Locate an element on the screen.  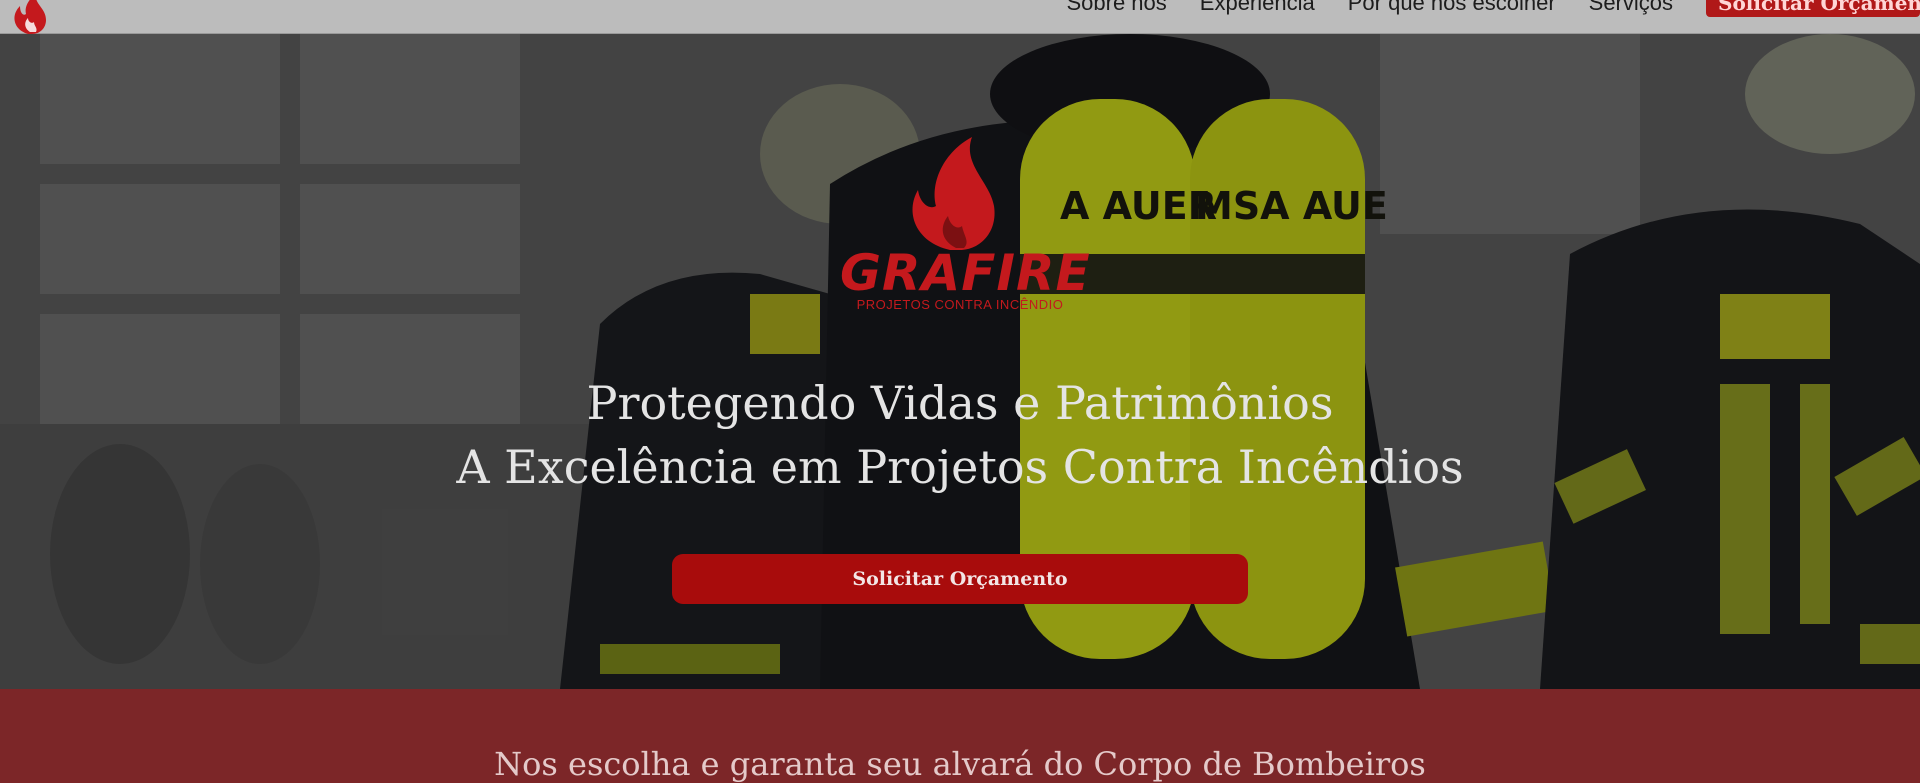
hero-headline-line-1: Protegendo Vidas e Patrimônios is located at coordinates (960, 403).